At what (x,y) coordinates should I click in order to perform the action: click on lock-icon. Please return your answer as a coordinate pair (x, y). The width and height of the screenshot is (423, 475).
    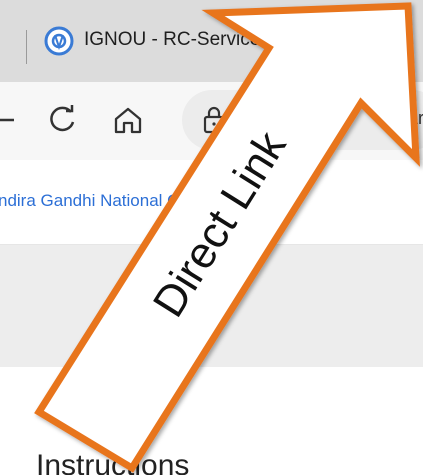
    Looking at the image, I should click on (214, 120).